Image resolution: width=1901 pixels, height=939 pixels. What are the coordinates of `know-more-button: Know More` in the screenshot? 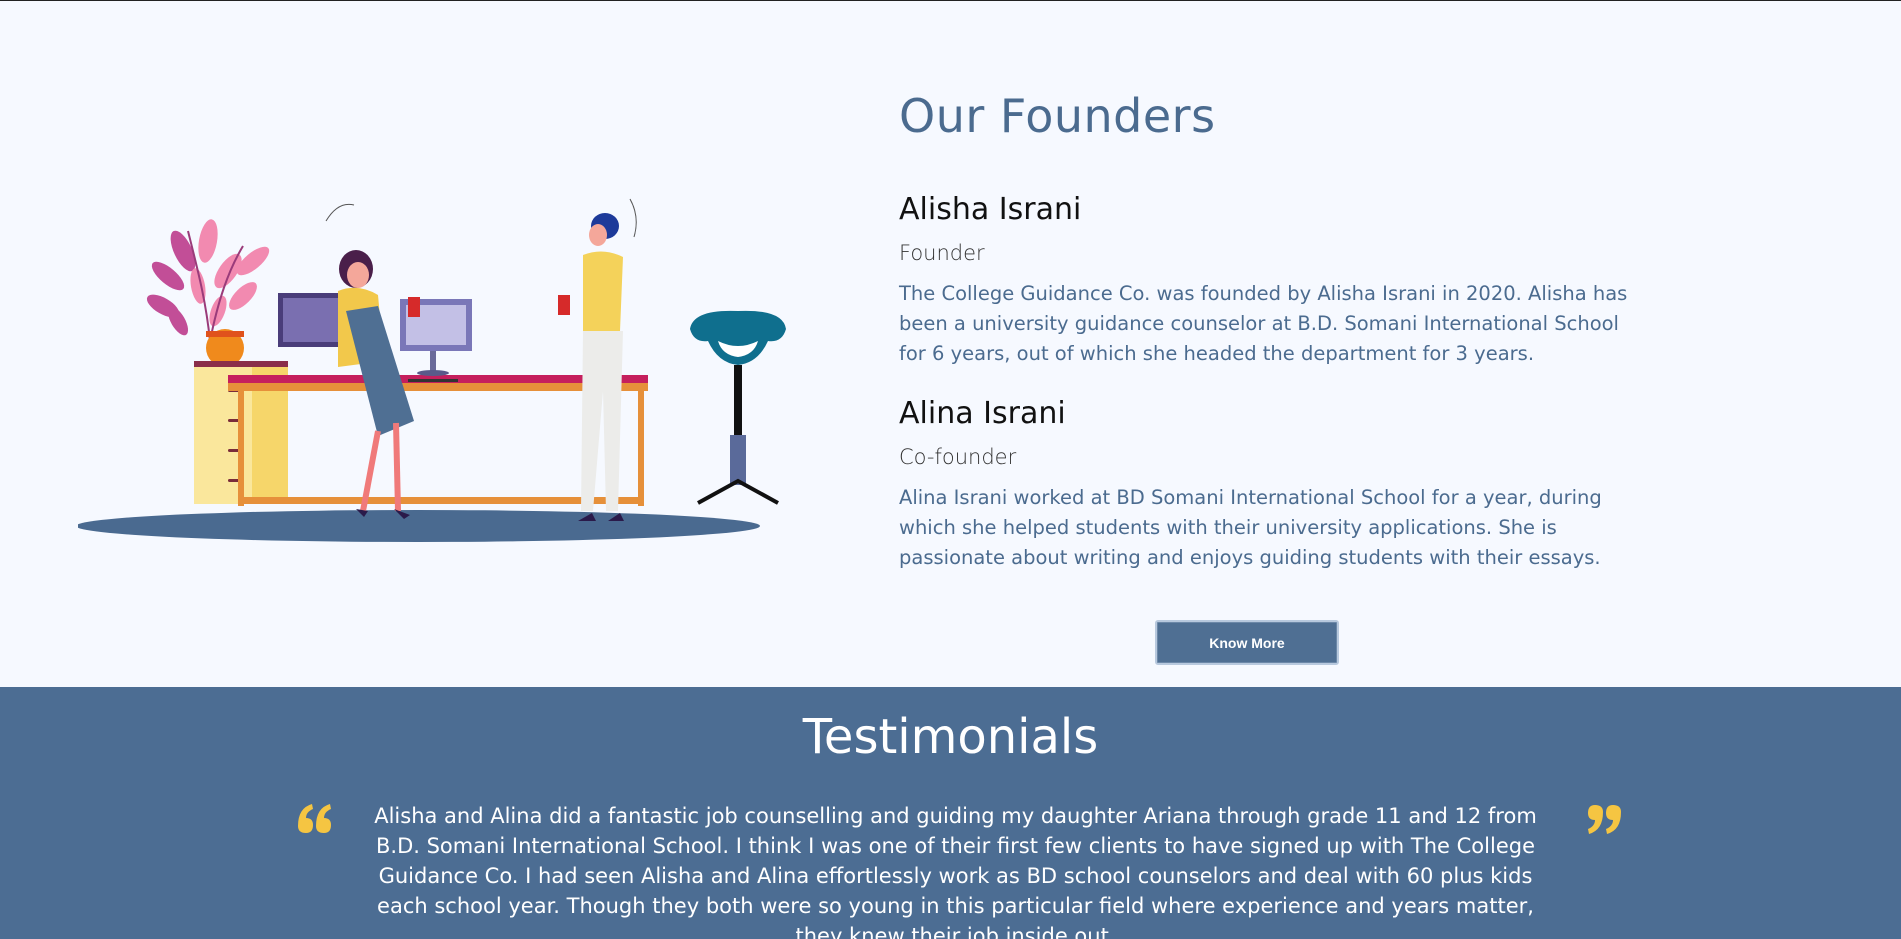 It's located at (1247, 642).